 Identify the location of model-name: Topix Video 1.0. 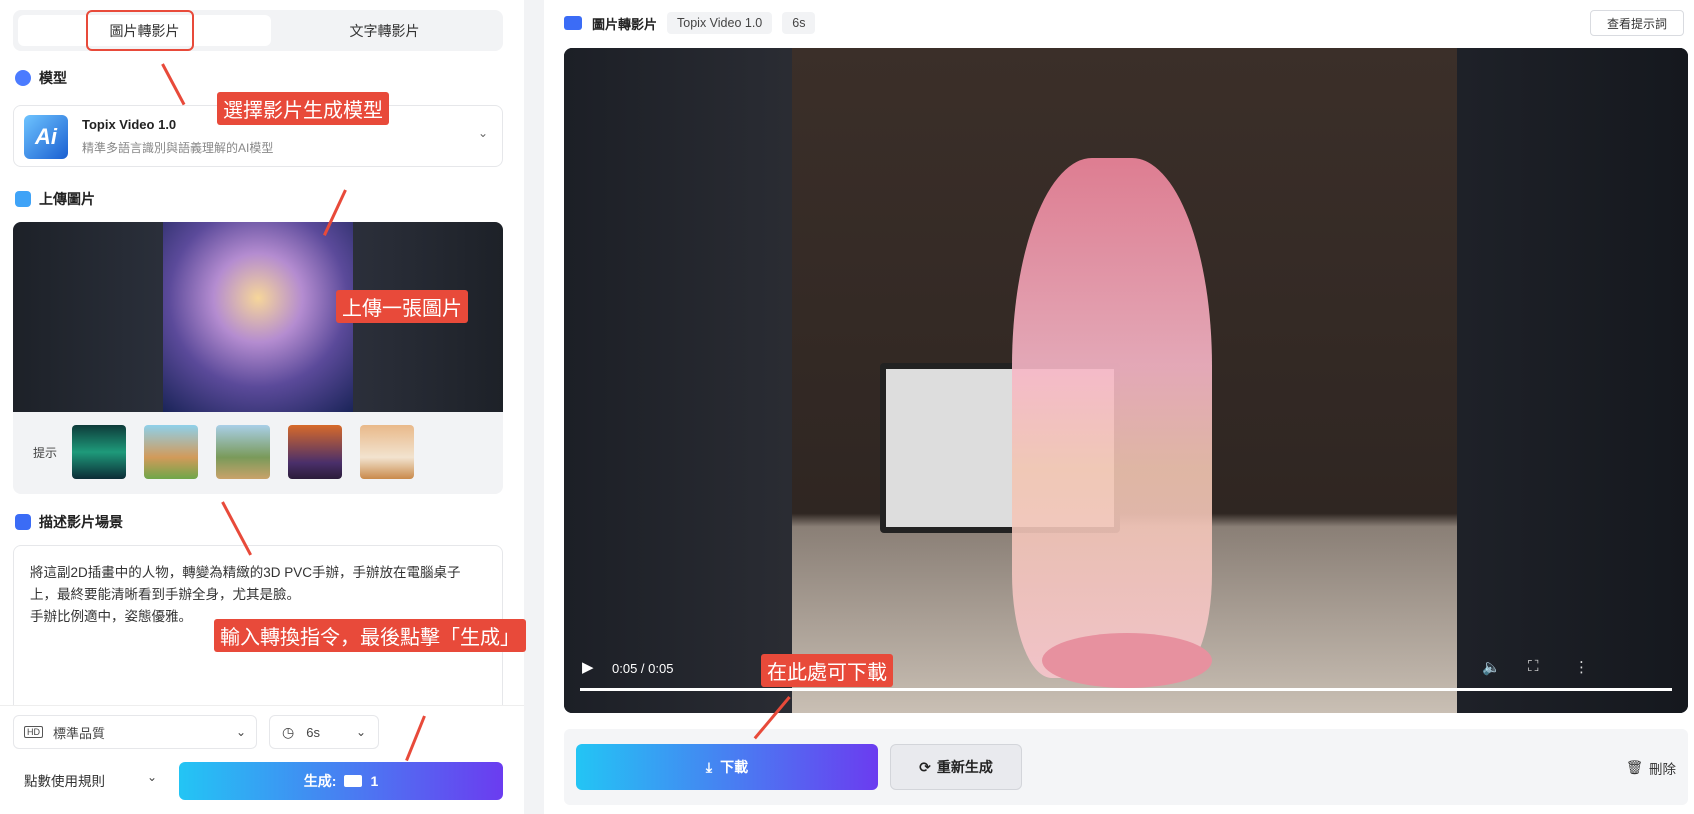
(129, 124).